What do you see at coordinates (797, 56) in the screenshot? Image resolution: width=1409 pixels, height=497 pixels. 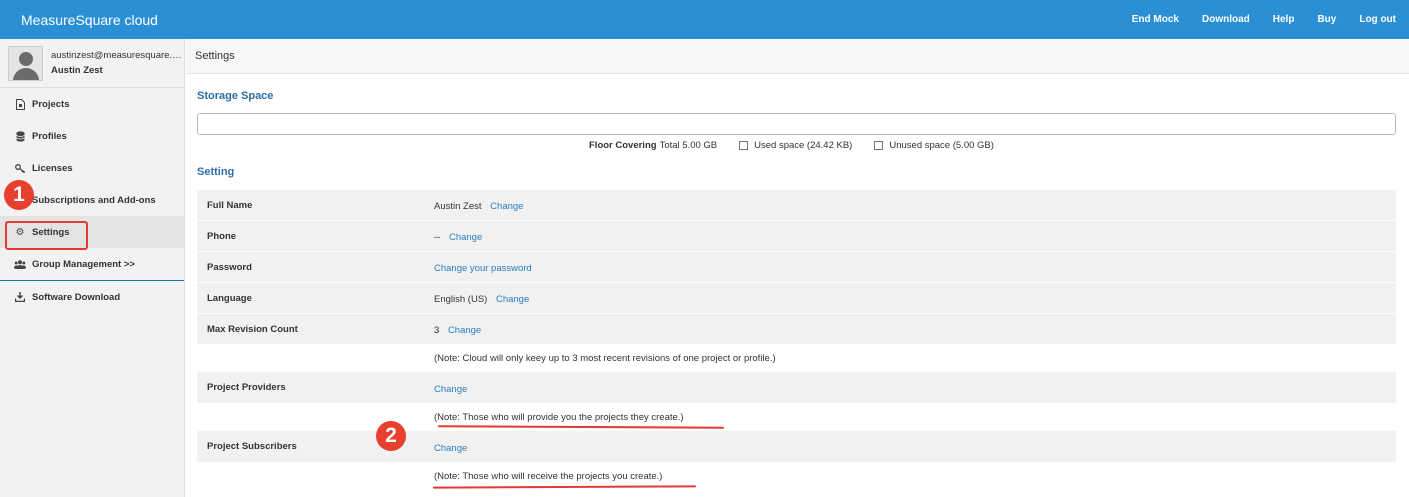 I see `breadcrumb: Settings` at bounding box center [797, 56].